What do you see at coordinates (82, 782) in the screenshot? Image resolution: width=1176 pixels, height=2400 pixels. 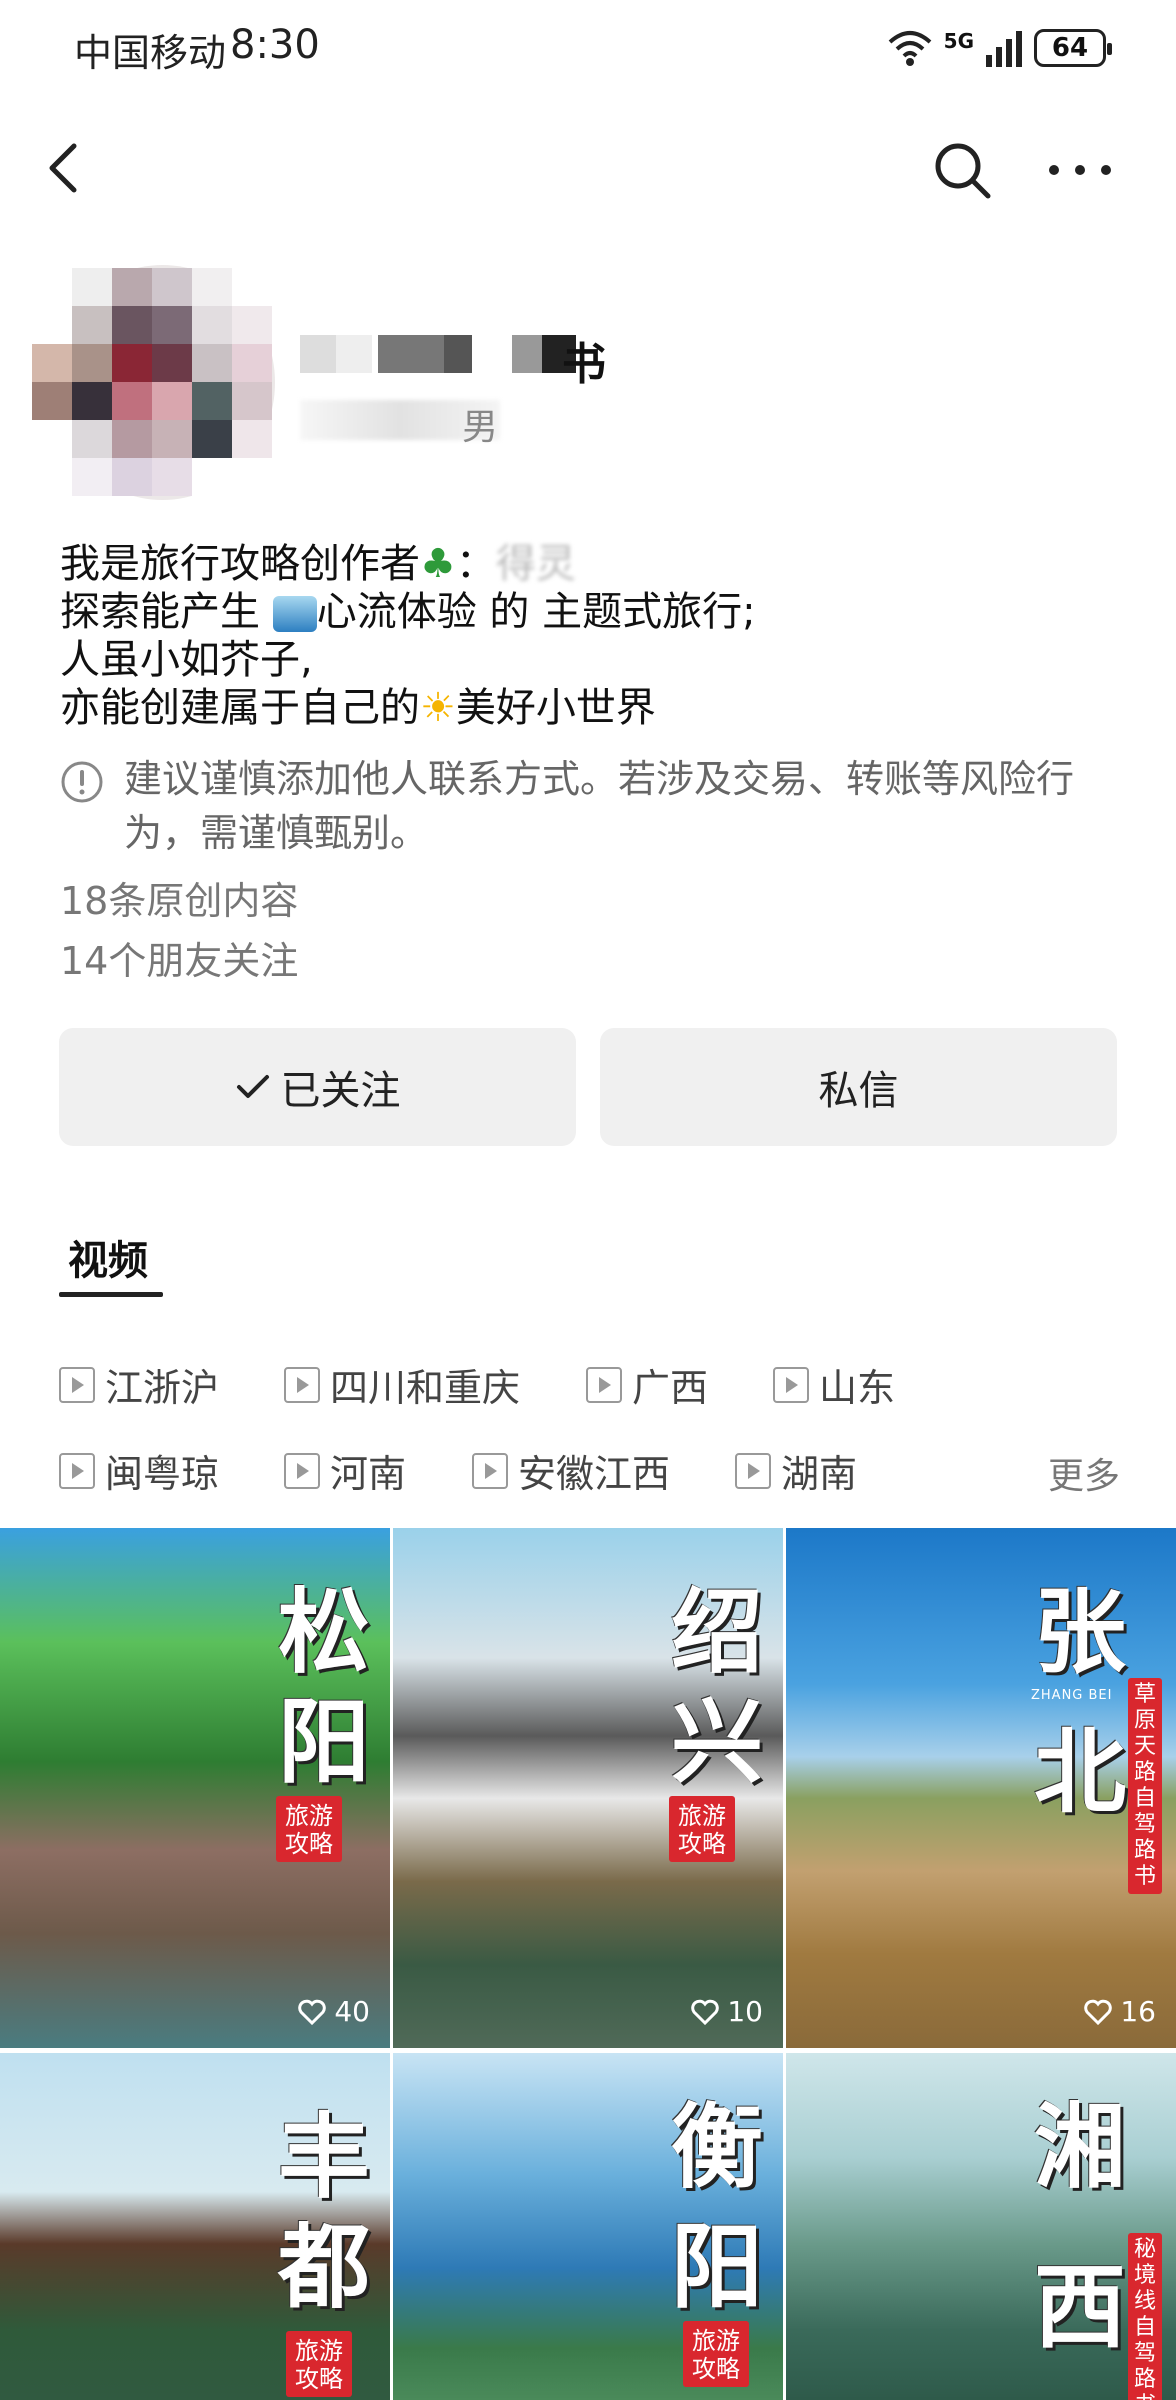 I see `info-circle-icon` at bounding box center [82, 782].